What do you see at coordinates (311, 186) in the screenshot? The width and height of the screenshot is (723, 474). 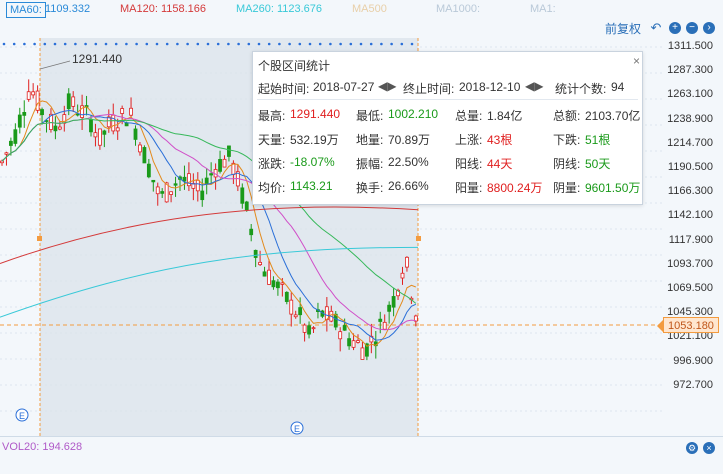 I see `stat-value: 1143.21` at bounding box center [311, 186].